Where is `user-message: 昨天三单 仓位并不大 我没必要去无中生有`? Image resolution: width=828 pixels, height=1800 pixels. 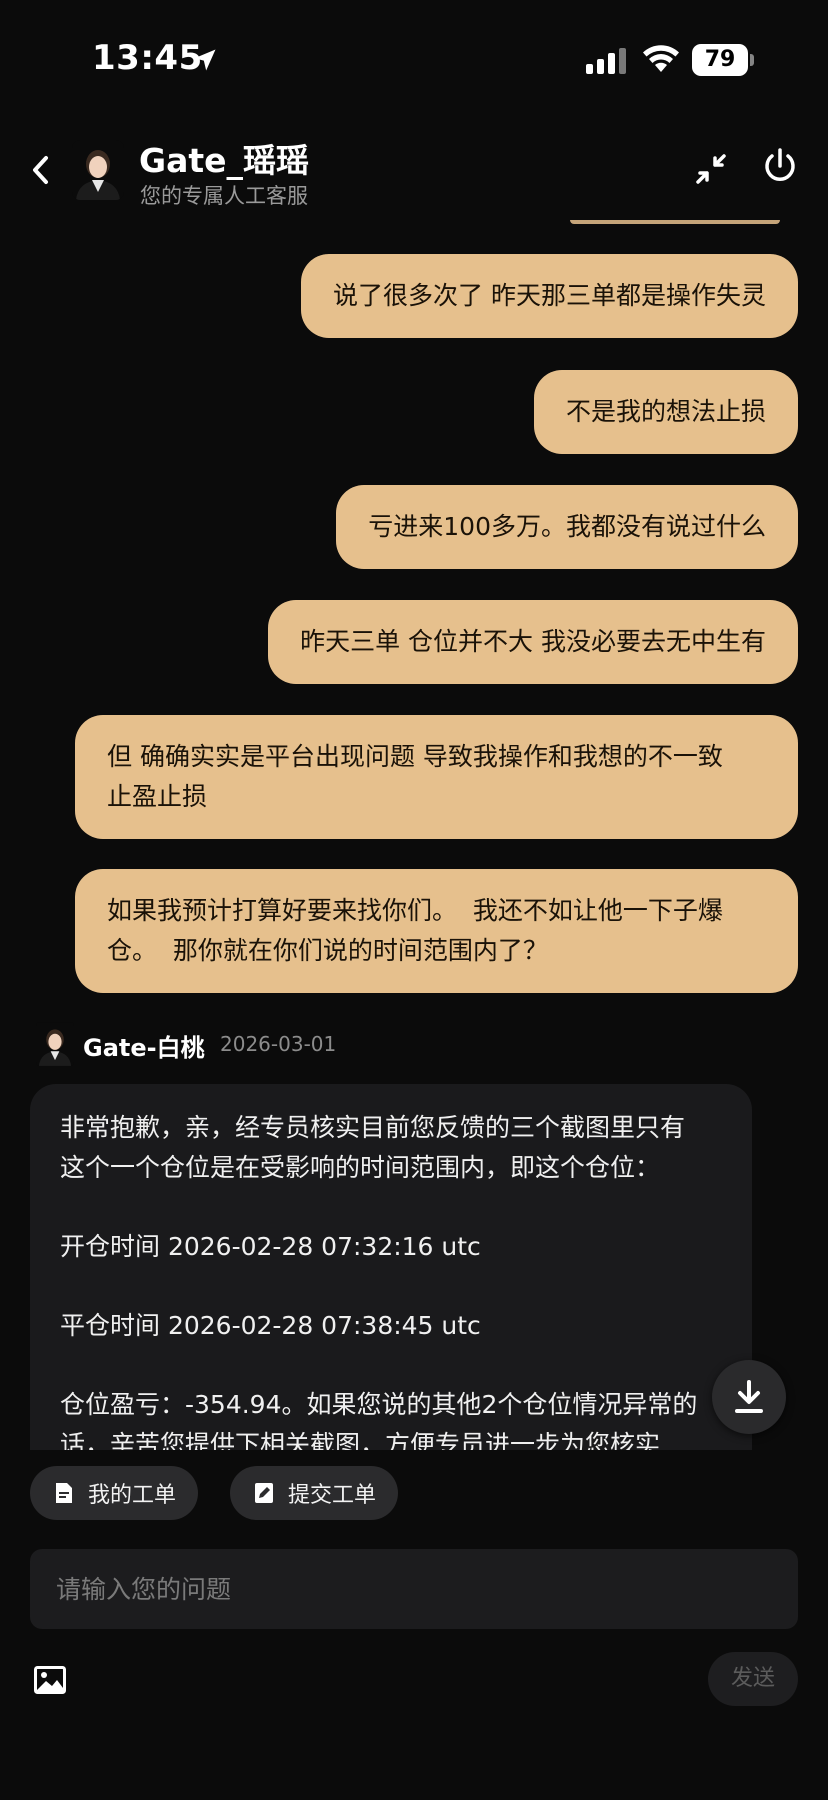
user-message: 昨天三单 仓位并不大 我没必要去无中生有 is located at coordinates (533, 642).